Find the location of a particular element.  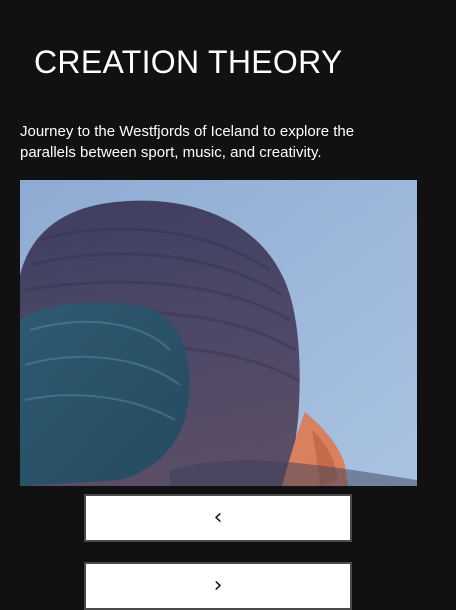

chevron-right-icon: › is located at coordinates (218, 585).